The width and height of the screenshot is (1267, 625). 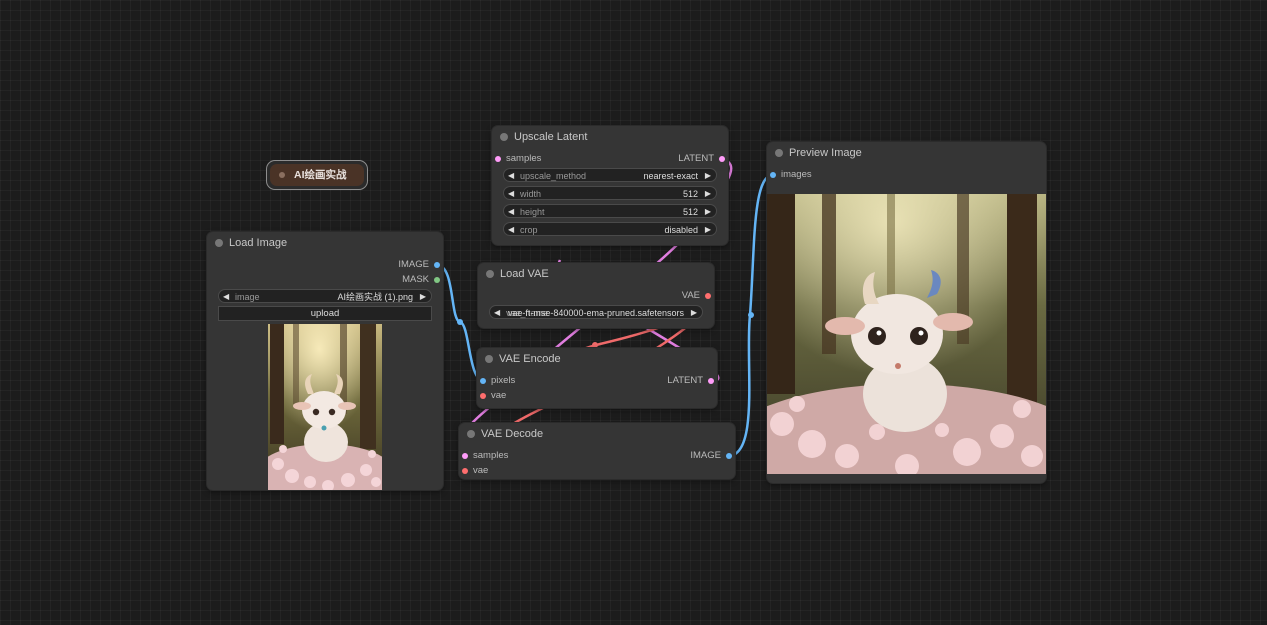 What do you see at coordinates (325, 313) in the screenshot?
I see `upload-button: upload` at bounding box center [325, 313].